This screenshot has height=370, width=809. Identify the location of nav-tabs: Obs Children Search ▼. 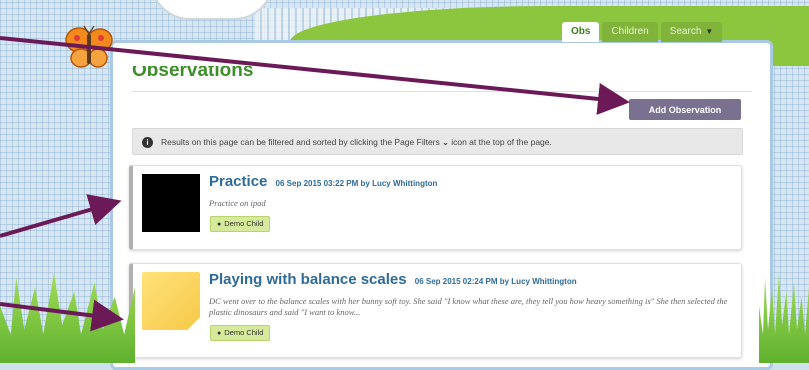
(642, 32).